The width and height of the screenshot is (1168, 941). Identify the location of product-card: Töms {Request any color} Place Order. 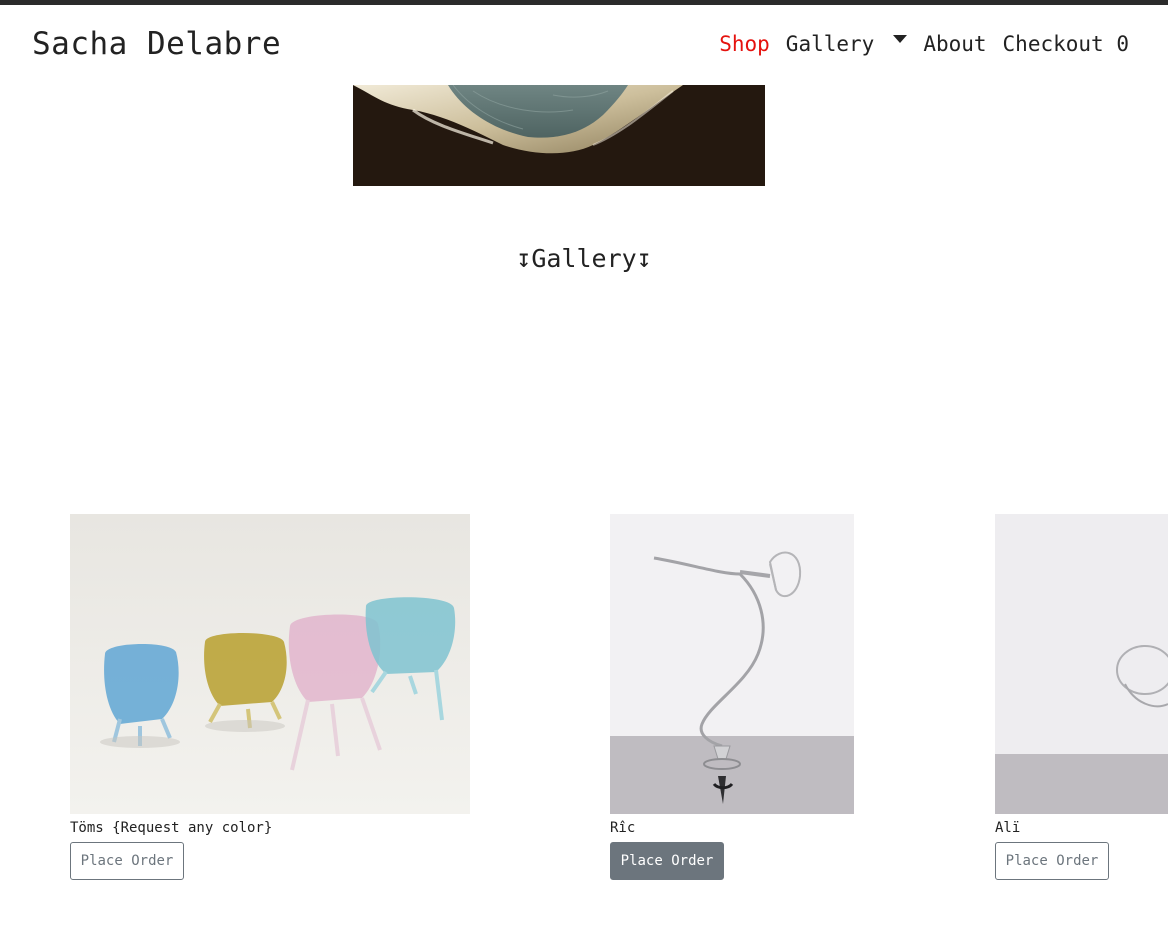
(270, 697).